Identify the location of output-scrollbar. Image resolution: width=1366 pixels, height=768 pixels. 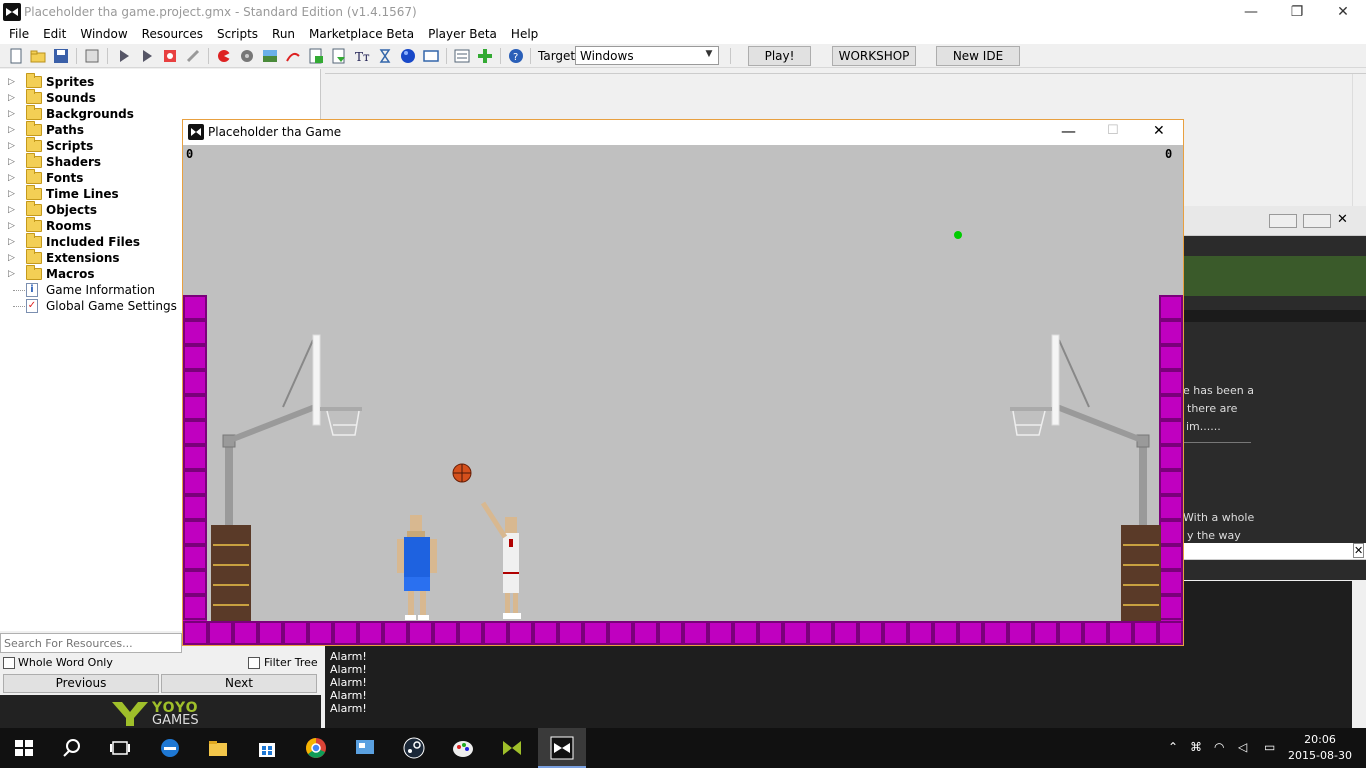
(1359, 654).